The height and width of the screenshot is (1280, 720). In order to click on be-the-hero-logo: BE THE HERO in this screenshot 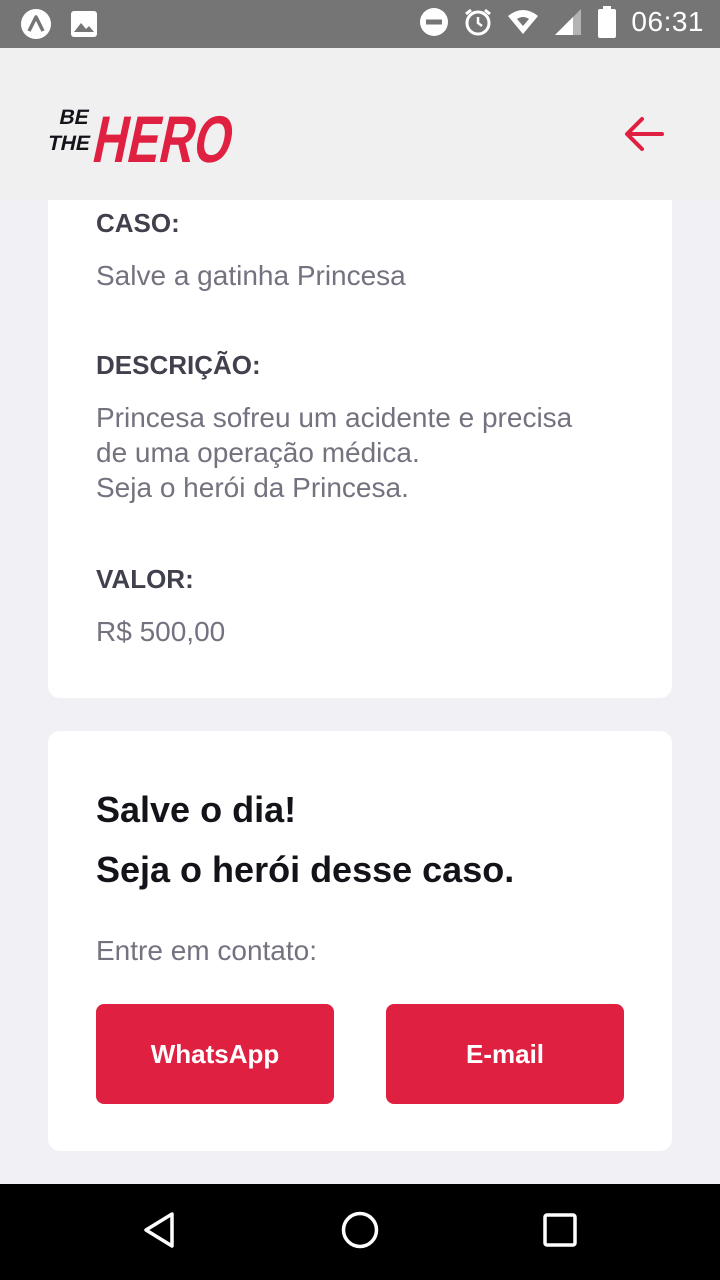, I will do `click(143, 132)`.